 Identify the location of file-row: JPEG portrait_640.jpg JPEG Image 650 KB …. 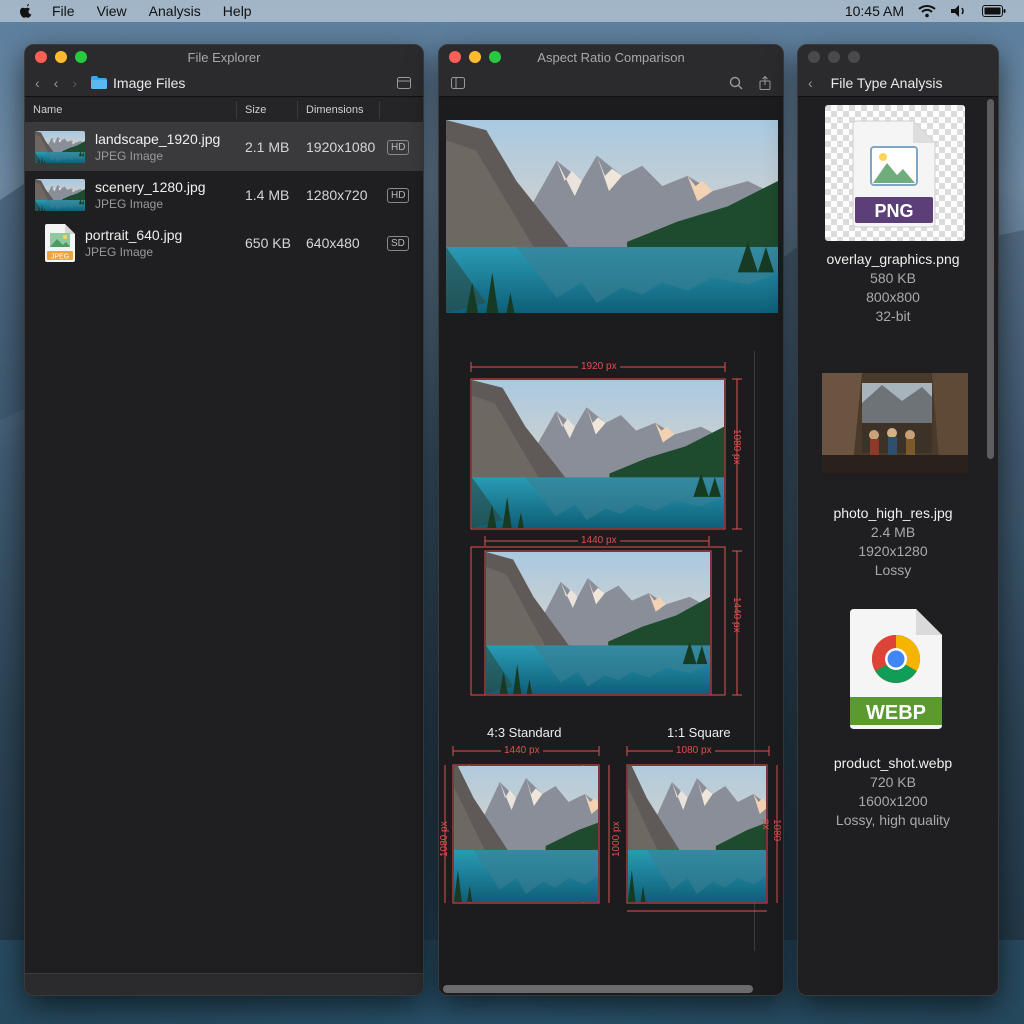
(224, 243).